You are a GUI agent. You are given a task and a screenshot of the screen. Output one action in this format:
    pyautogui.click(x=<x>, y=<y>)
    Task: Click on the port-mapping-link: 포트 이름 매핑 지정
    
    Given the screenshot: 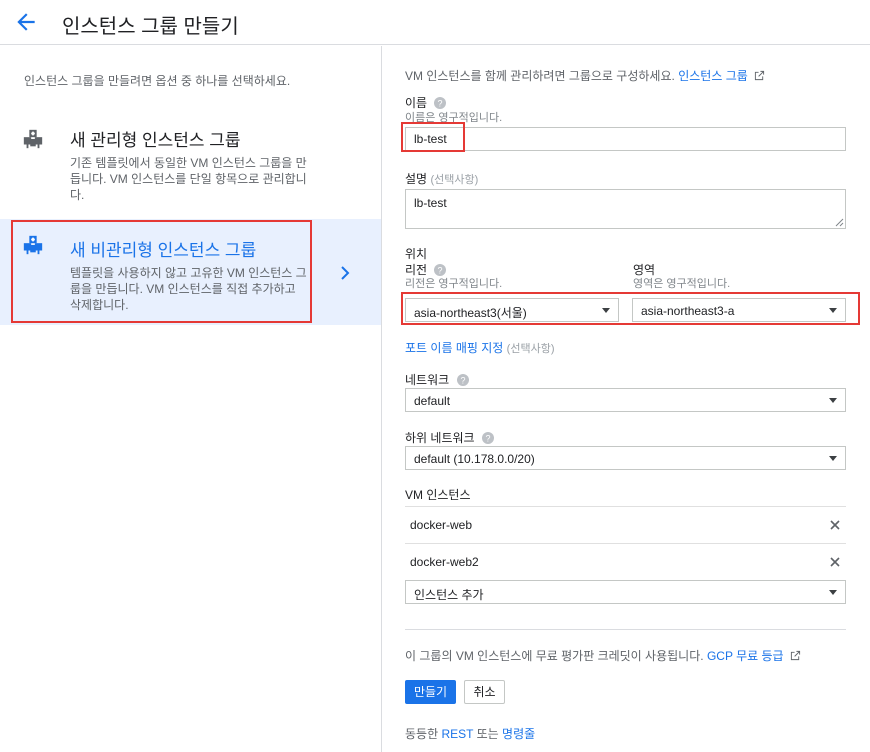 What is the action you would take?
    pyautogui.click(x=454, y=348)
    